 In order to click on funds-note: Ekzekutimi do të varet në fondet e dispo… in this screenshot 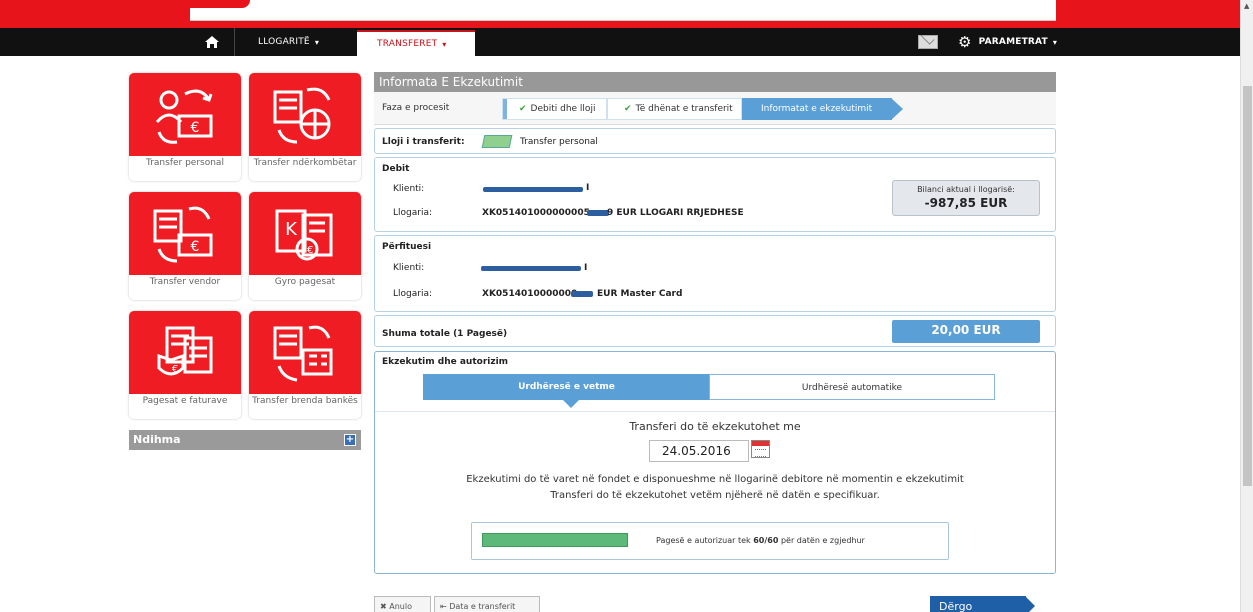, I will do `click(715, 479)`.